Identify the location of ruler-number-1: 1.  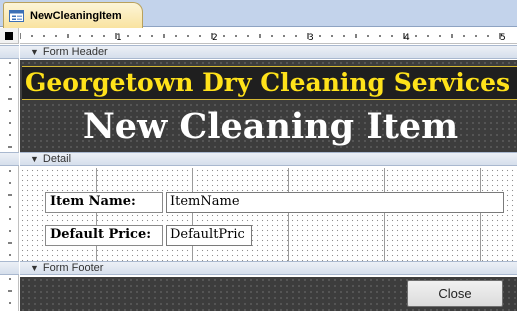
(119, 38).